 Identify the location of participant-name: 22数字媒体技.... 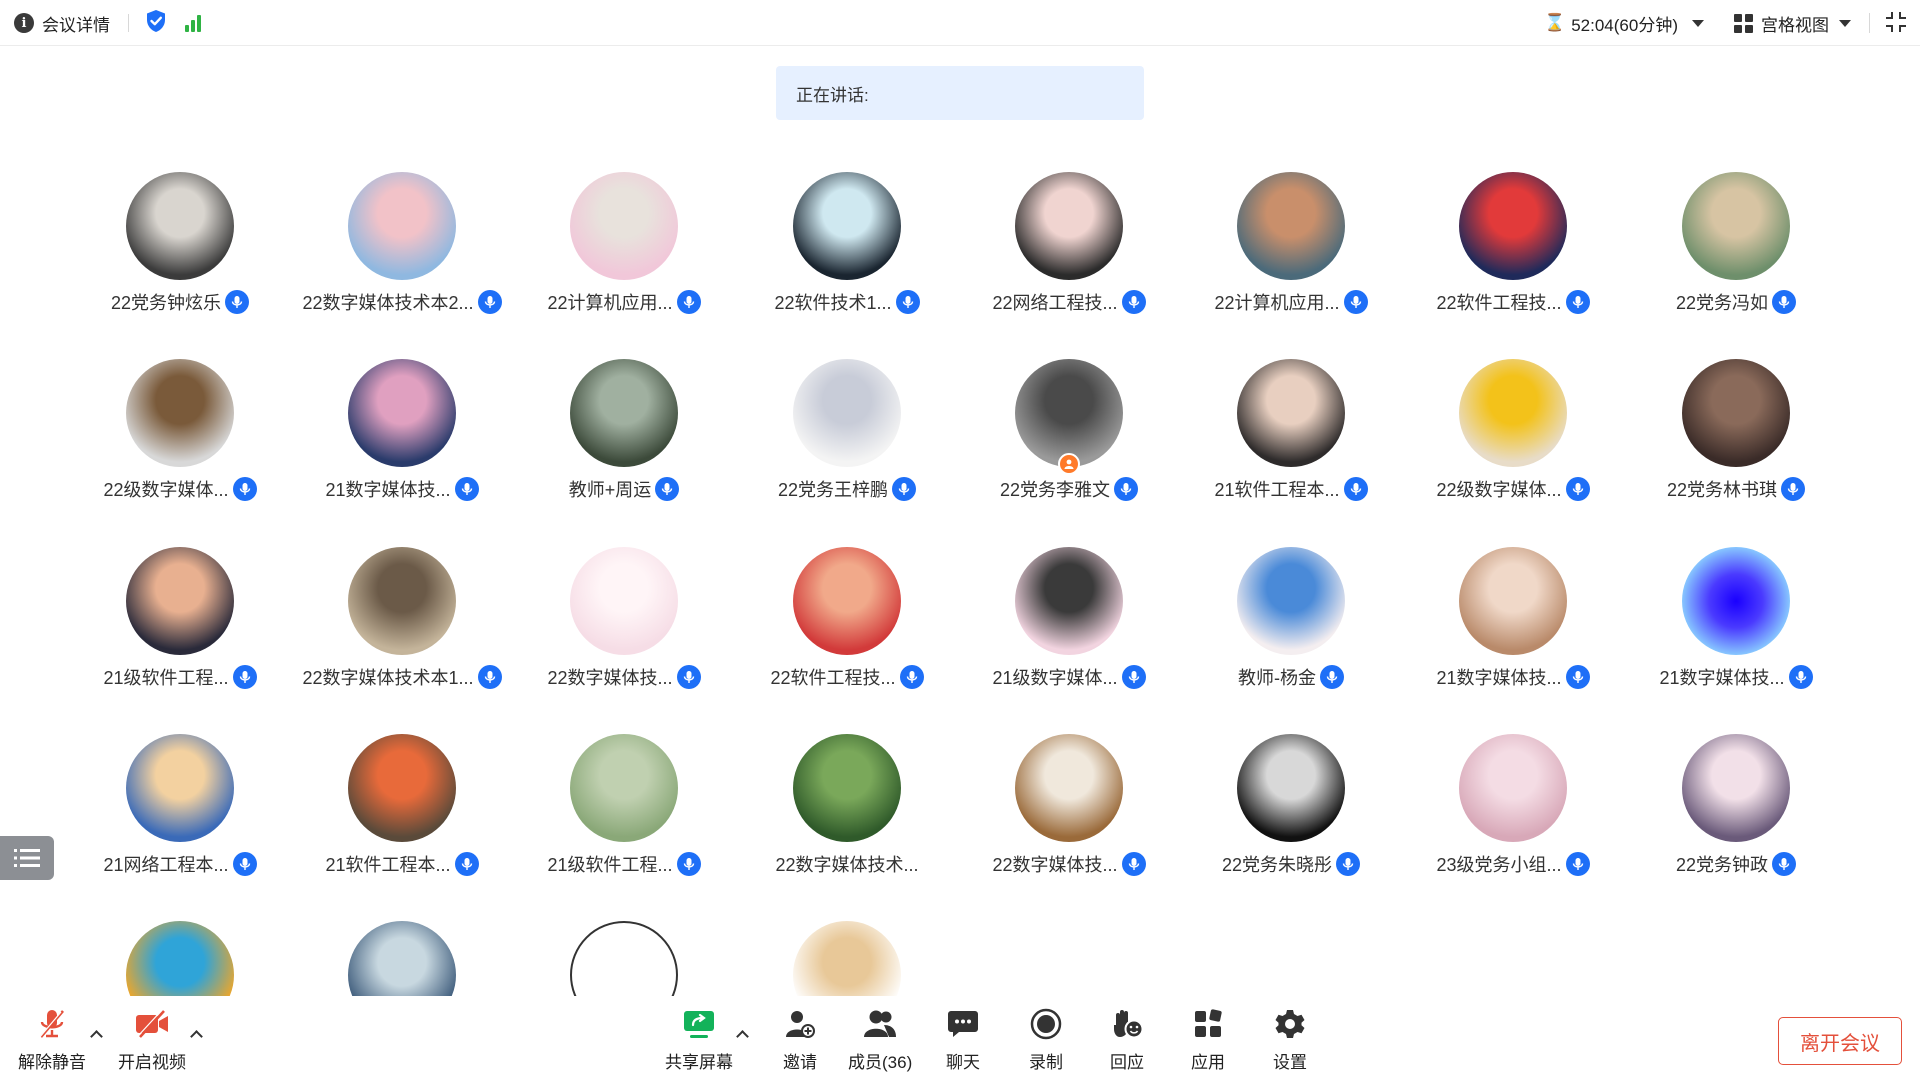
(610, 678).